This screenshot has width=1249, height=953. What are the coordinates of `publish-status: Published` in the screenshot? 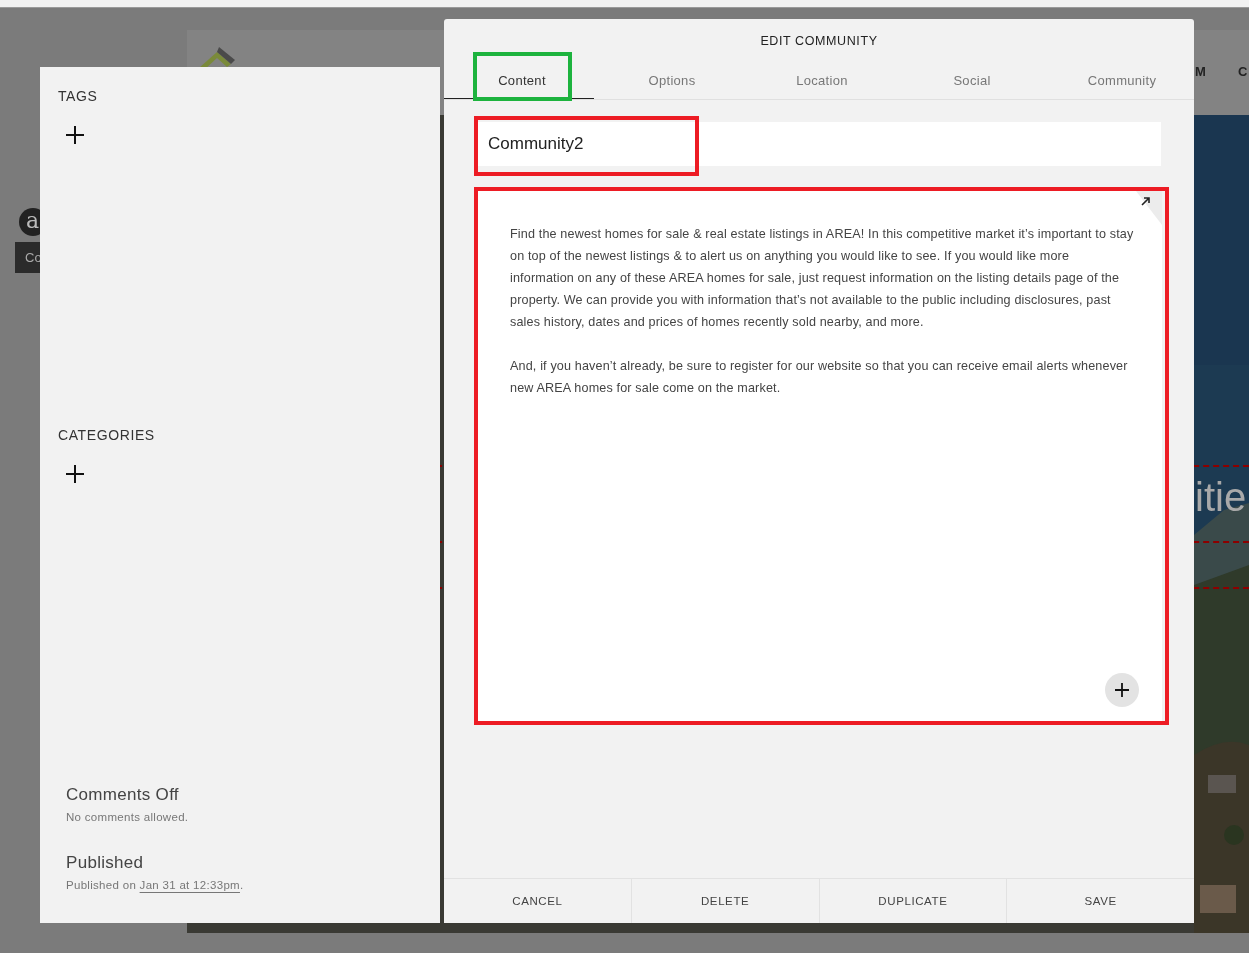 It's located at (105, 863).